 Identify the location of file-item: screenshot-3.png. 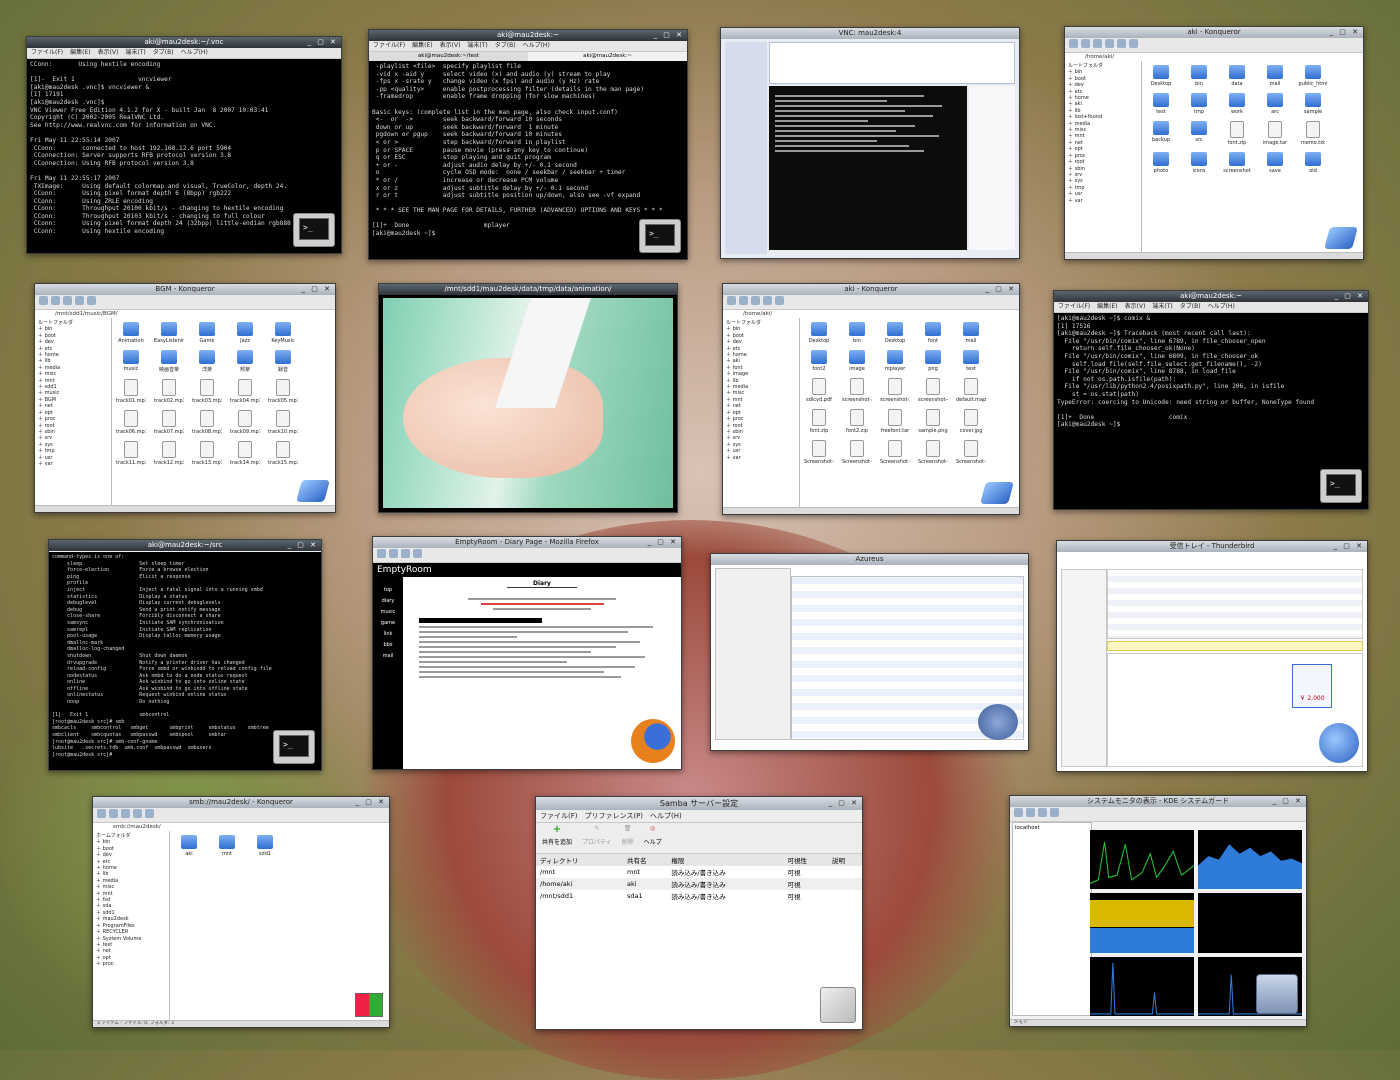
(895, 390).